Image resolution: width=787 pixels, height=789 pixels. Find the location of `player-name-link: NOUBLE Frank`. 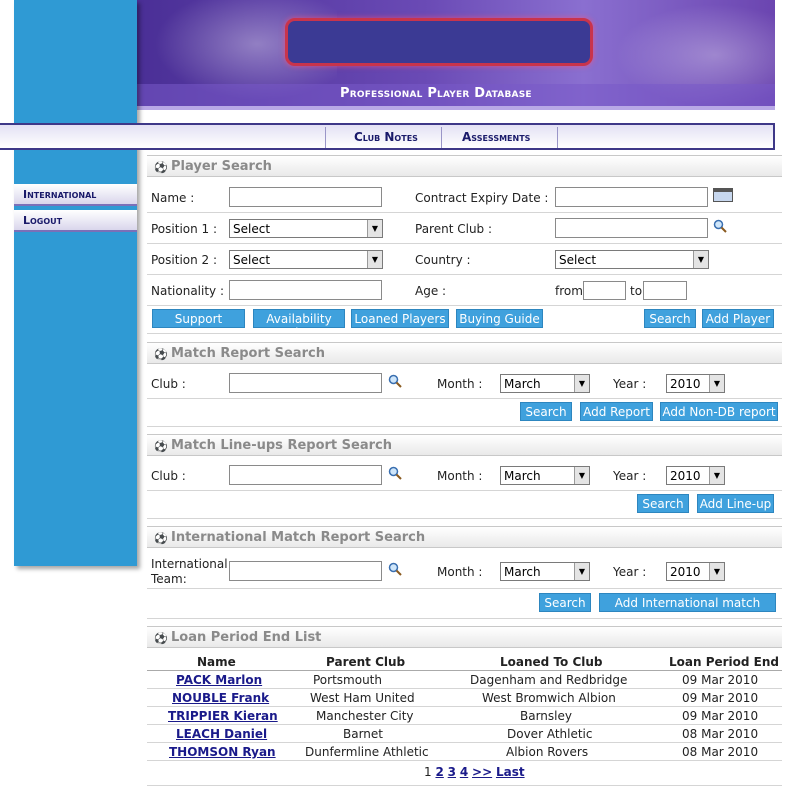

player-name-link: NOUBLE Frank is located at coordinates (220, 698).